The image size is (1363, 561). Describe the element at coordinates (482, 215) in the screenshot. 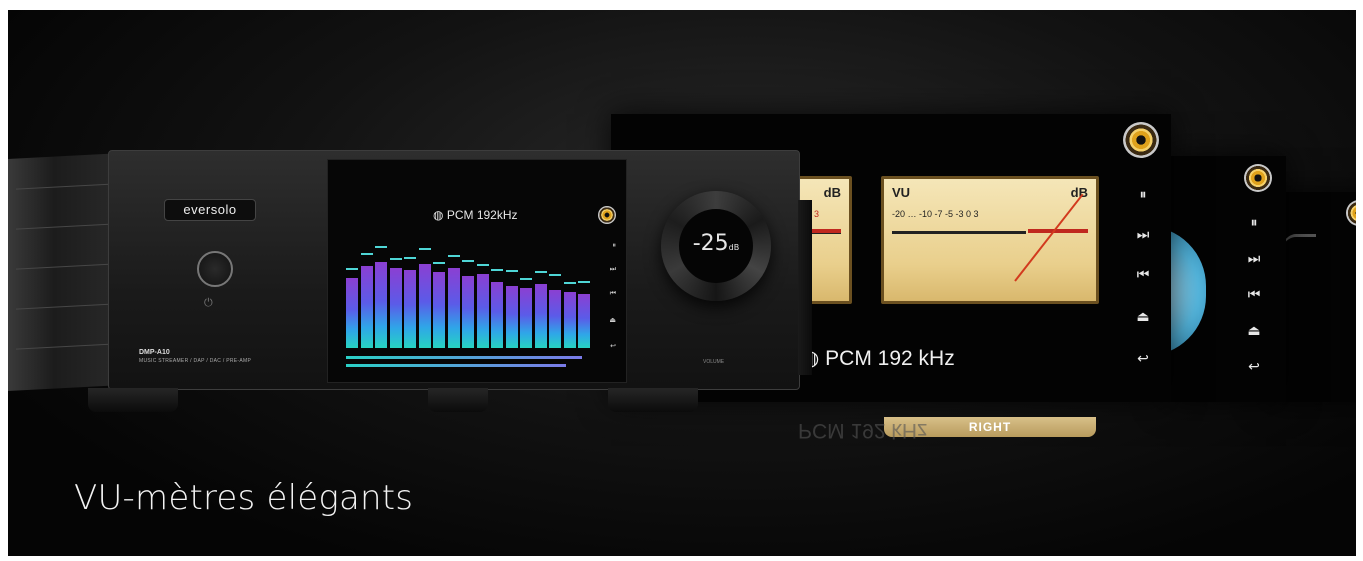

I see `screen-format-text: PCM 192kHz` at that location.